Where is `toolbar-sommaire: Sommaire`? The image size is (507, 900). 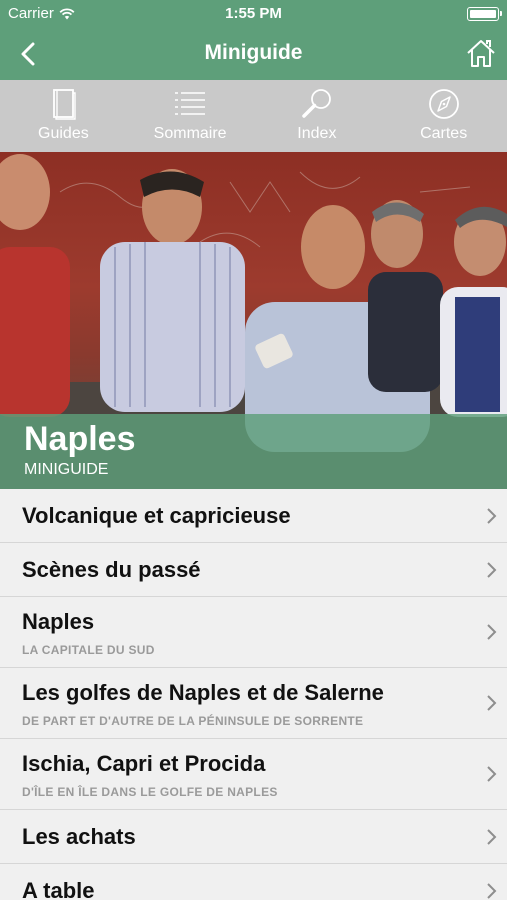
toolbar-sommaire: Sommaire is located at coordinates (190, 116).